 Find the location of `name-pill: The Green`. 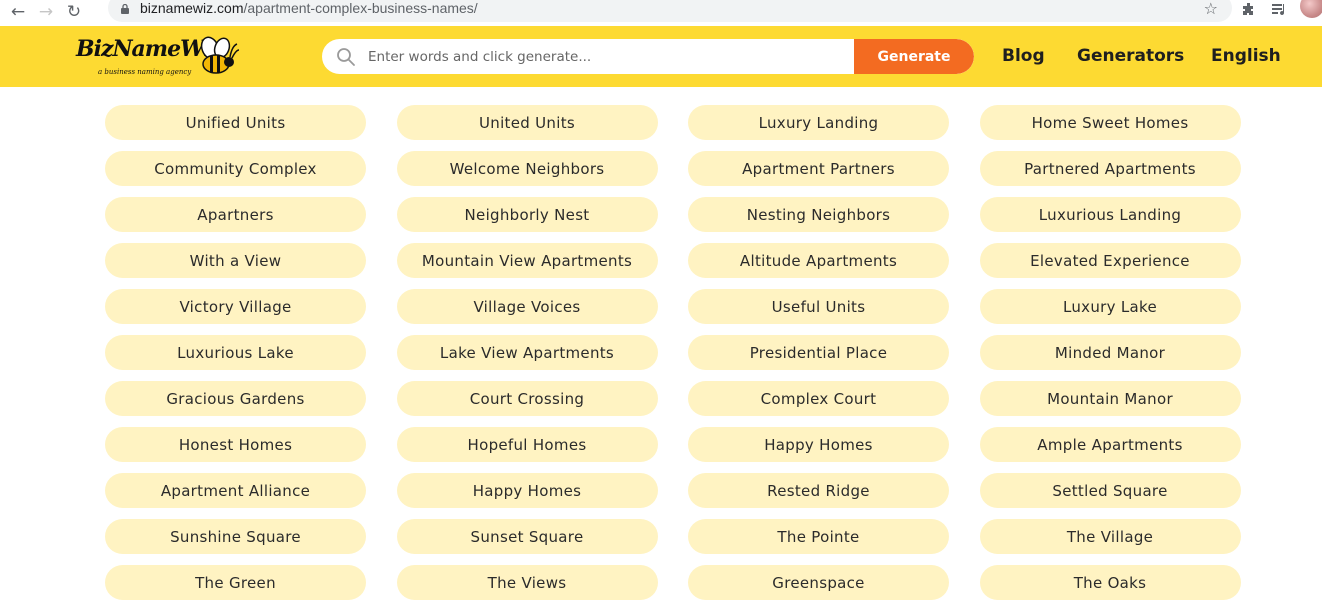

name-pill: The Green is located at coordinates (235, 582).